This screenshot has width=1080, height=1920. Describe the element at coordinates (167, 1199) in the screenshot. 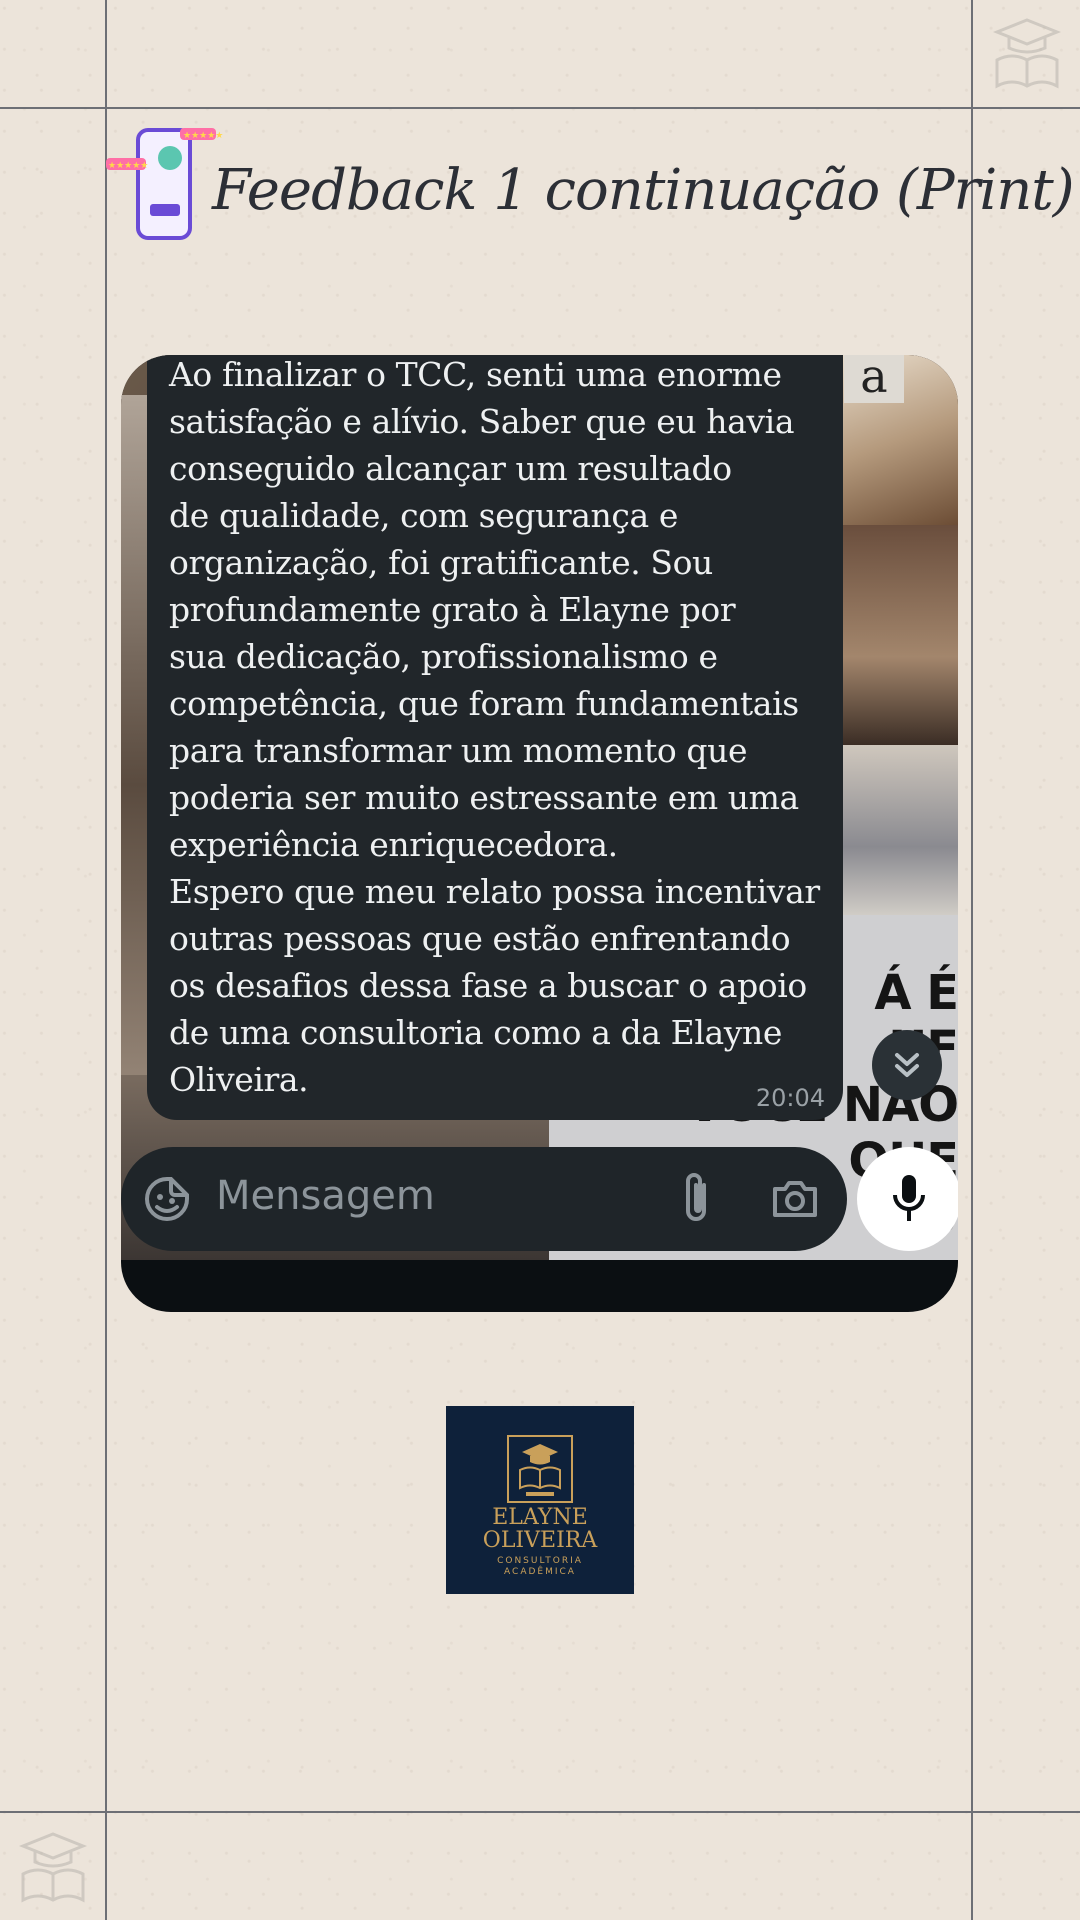

I see `sticker-icon` at that location.